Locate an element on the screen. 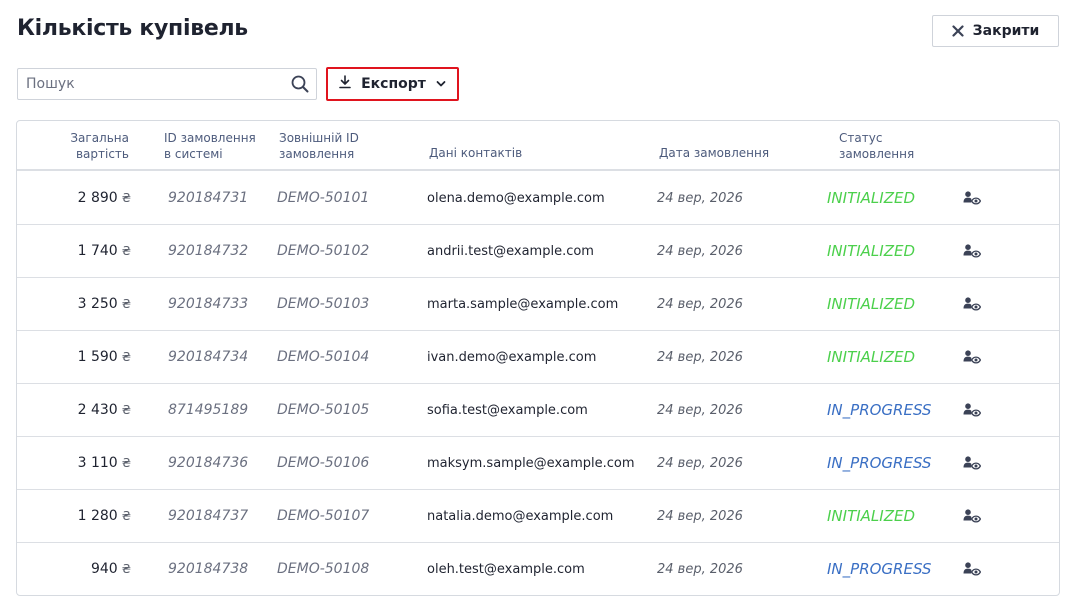 The height and width of the screenshot is (607, 1072). column-header-total-line2: вартість is located at coordinates (102, 154).